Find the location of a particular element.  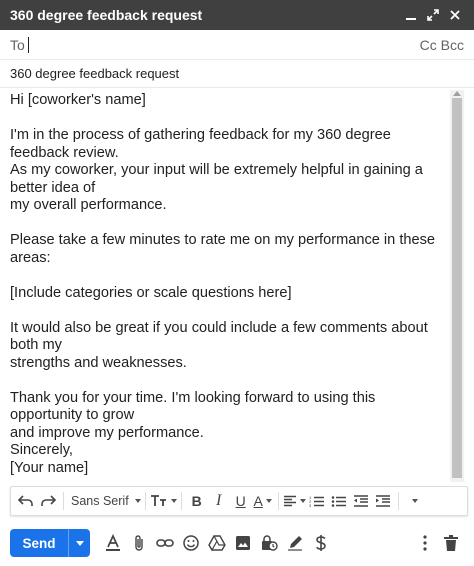

discard-draft-icon is located at coordinates (451, 543).